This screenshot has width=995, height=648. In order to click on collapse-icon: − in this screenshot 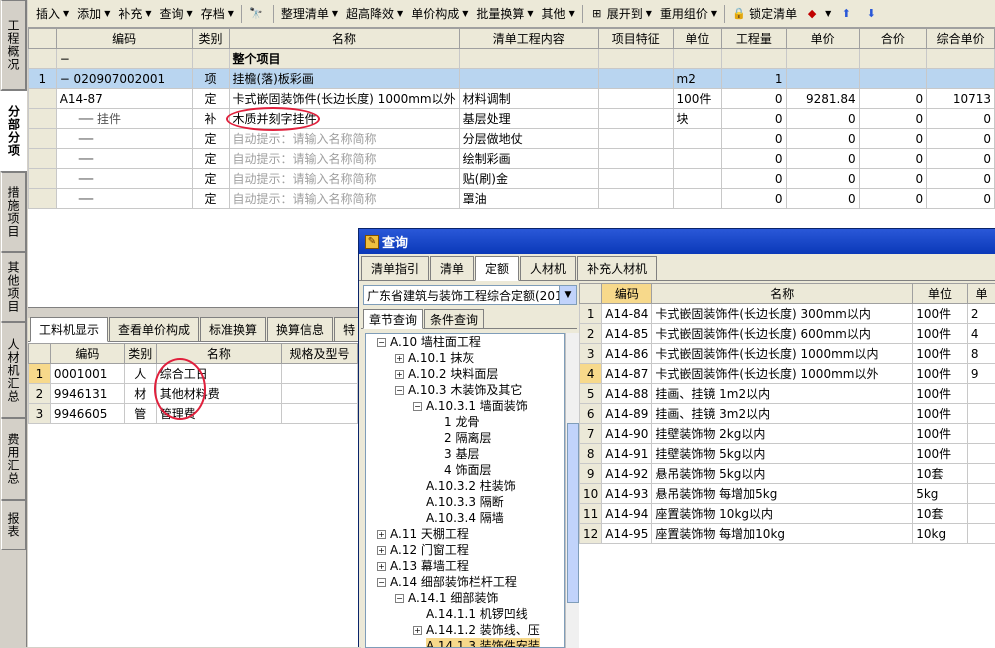, I will do `click(399, 390)`.